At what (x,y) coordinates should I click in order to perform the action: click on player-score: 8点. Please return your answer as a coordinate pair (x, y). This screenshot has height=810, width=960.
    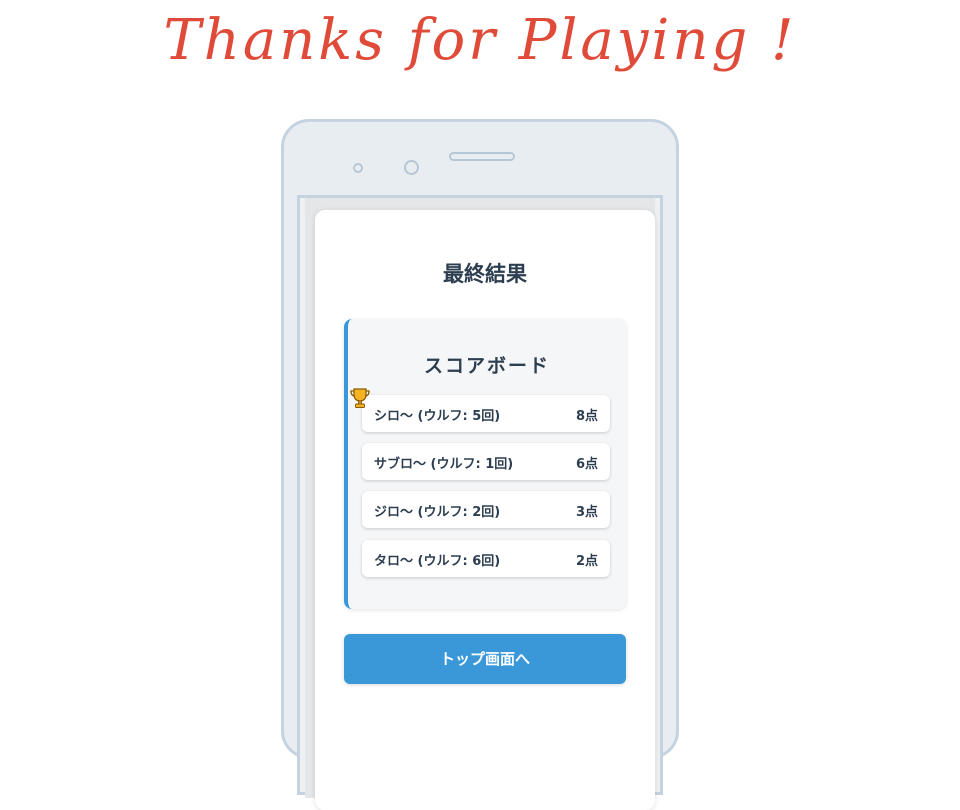
    Looking at the image, I should click on (586, 416).